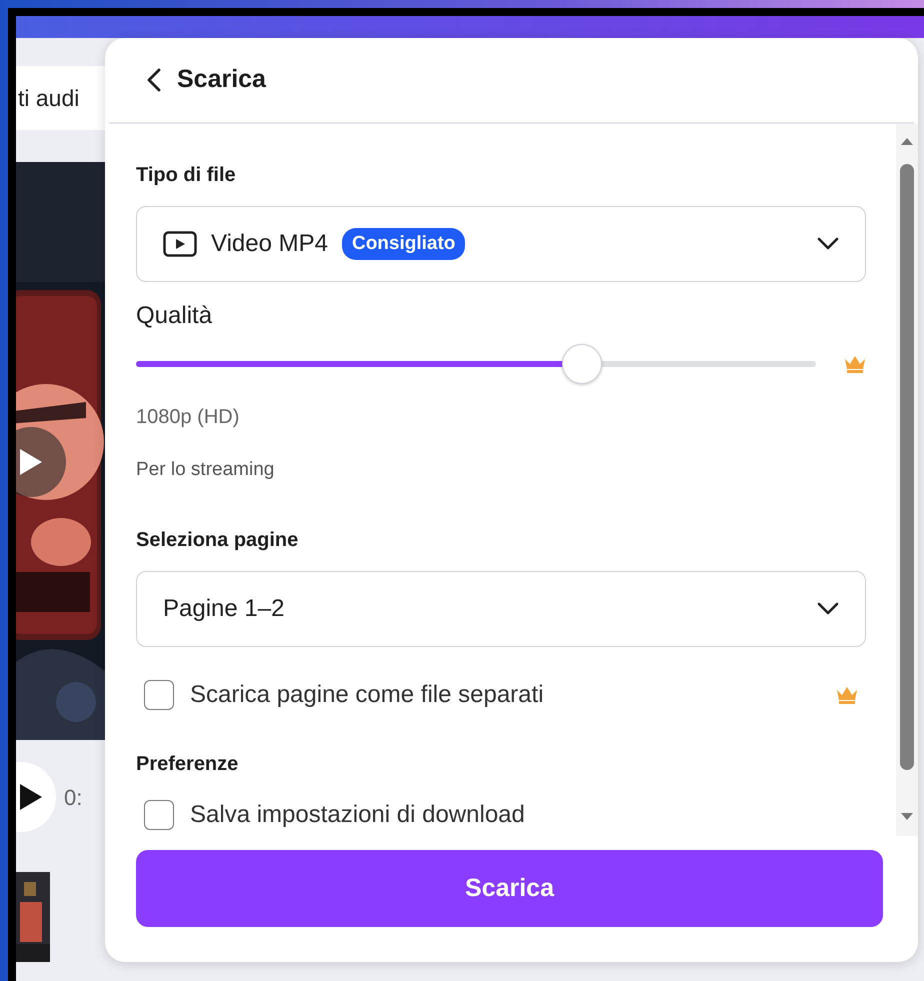 The height and width of the screenshot is (981, 924). I want to click on dropdown-value: Video MP4, so click(269, 244).